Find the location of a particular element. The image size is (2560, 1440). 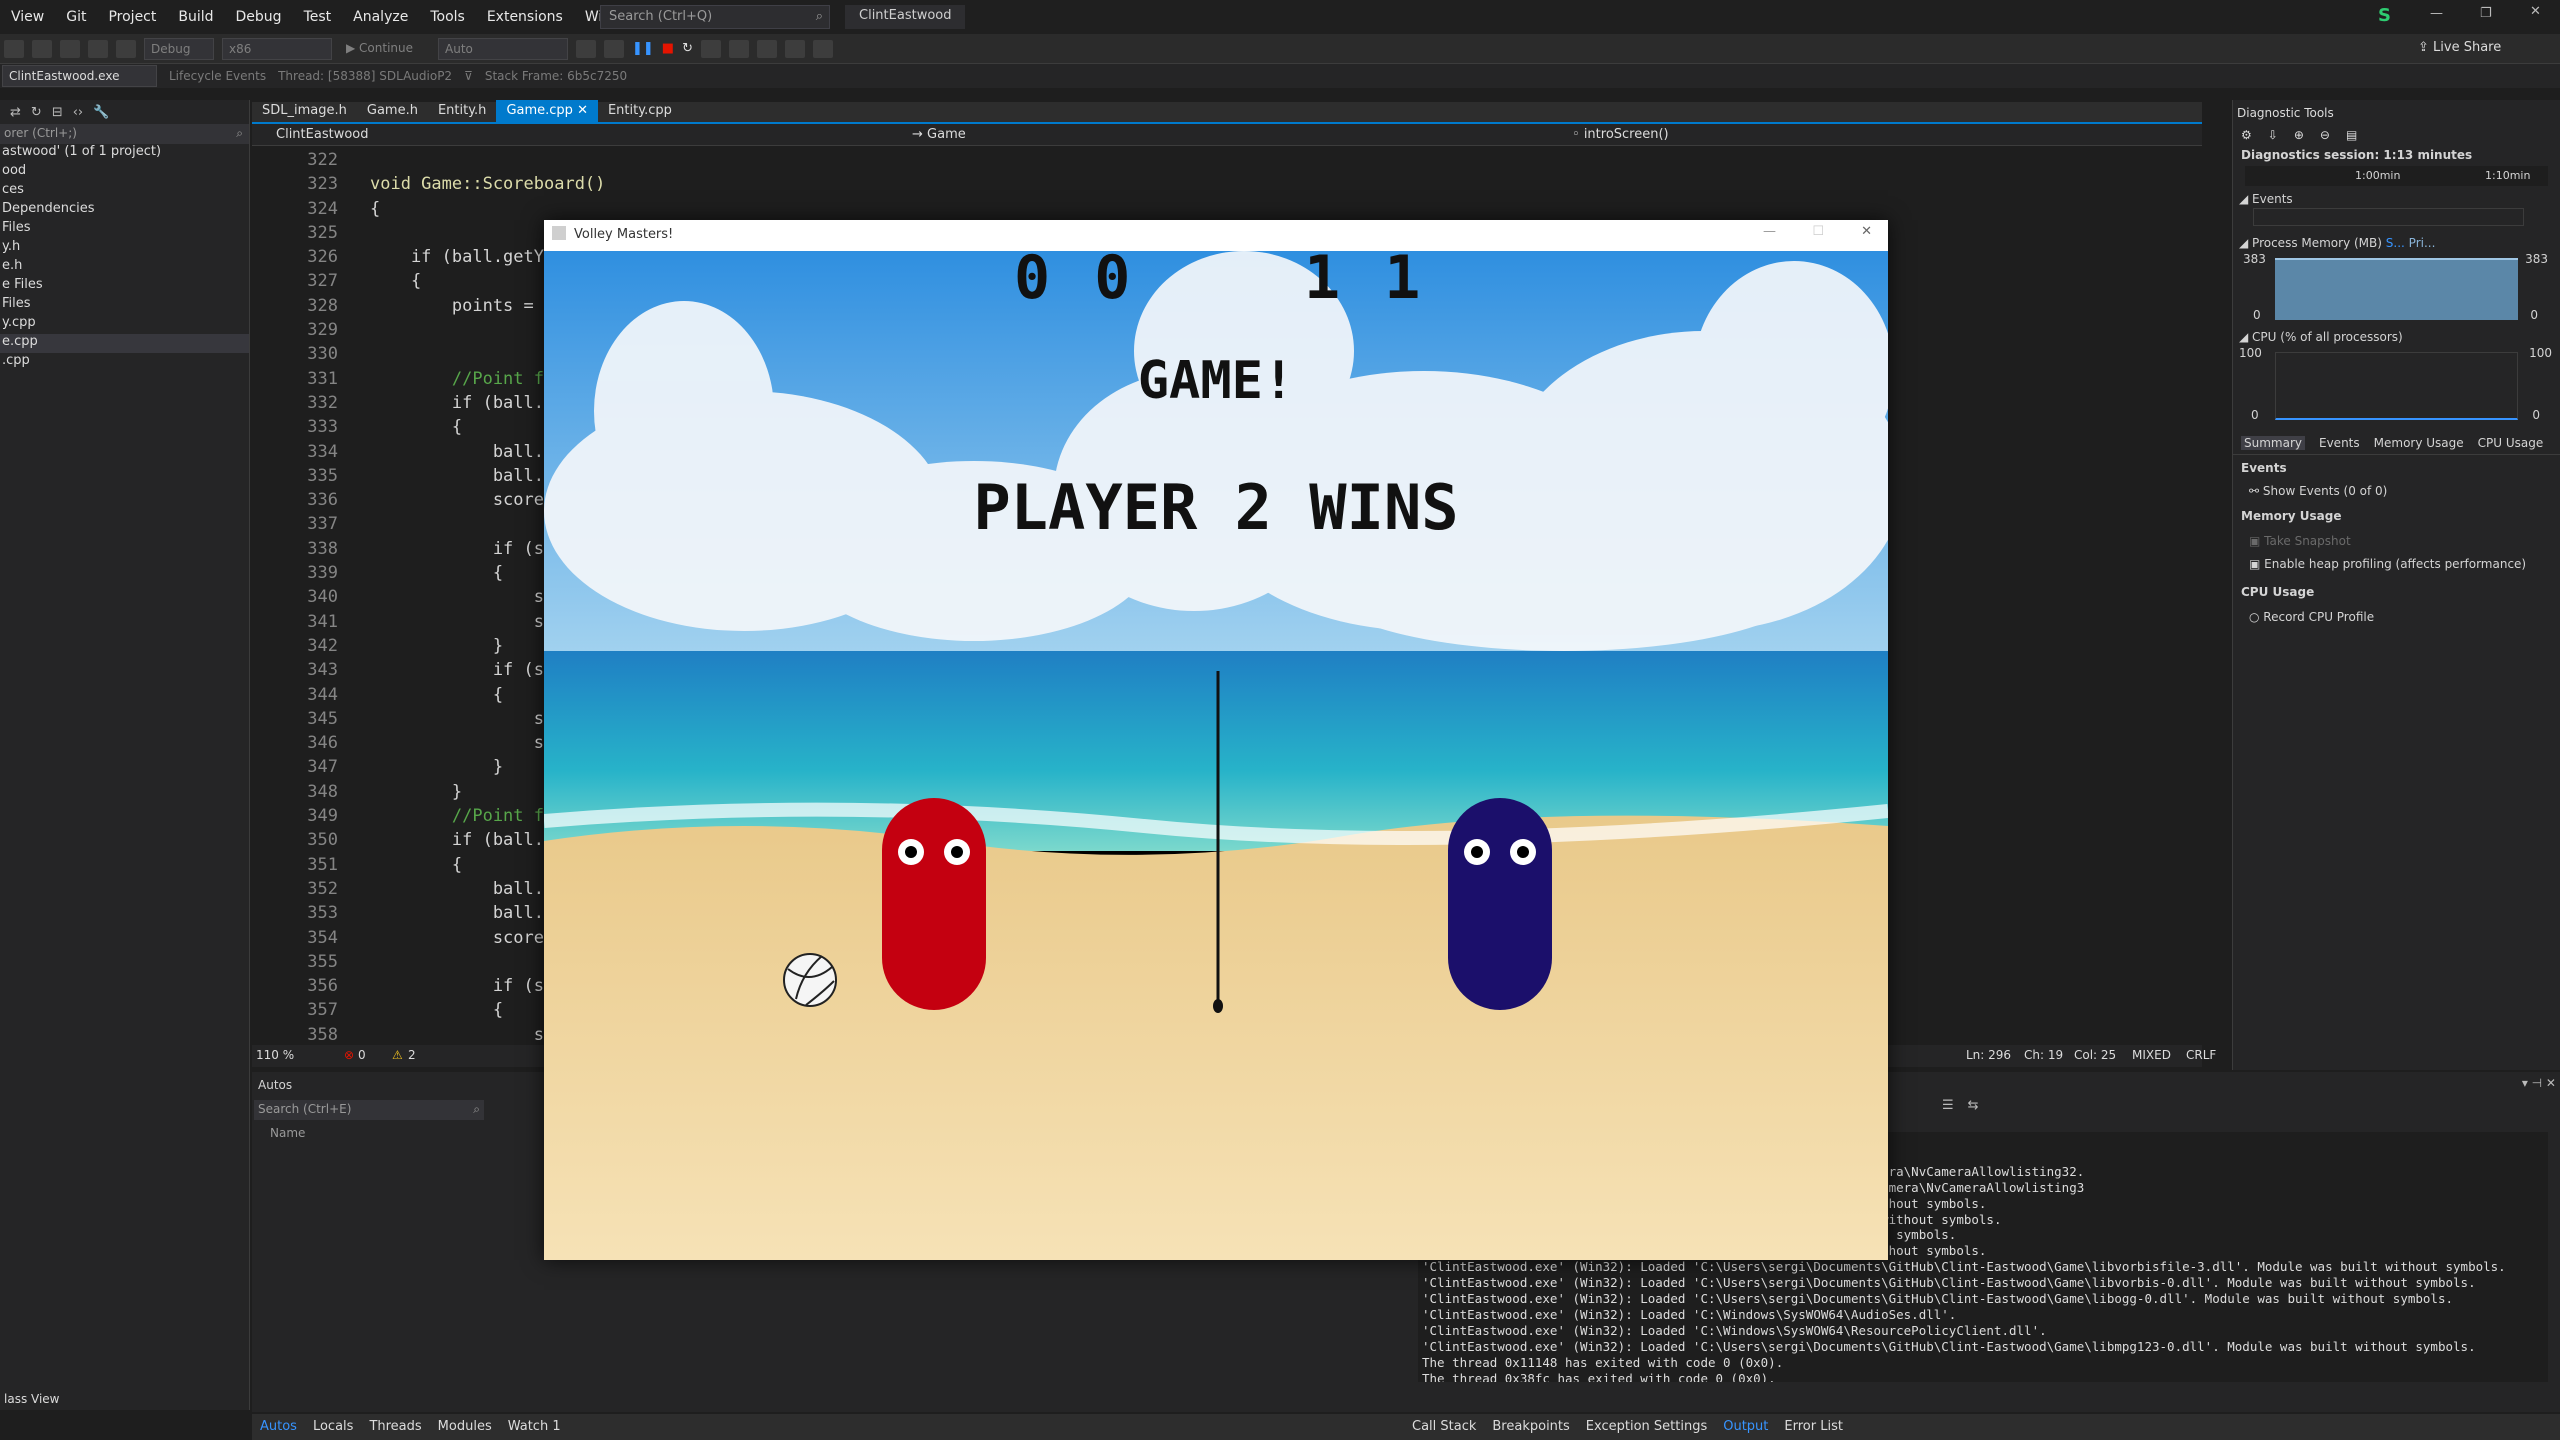

config-select: Debug is located at coordinates (179, 48).